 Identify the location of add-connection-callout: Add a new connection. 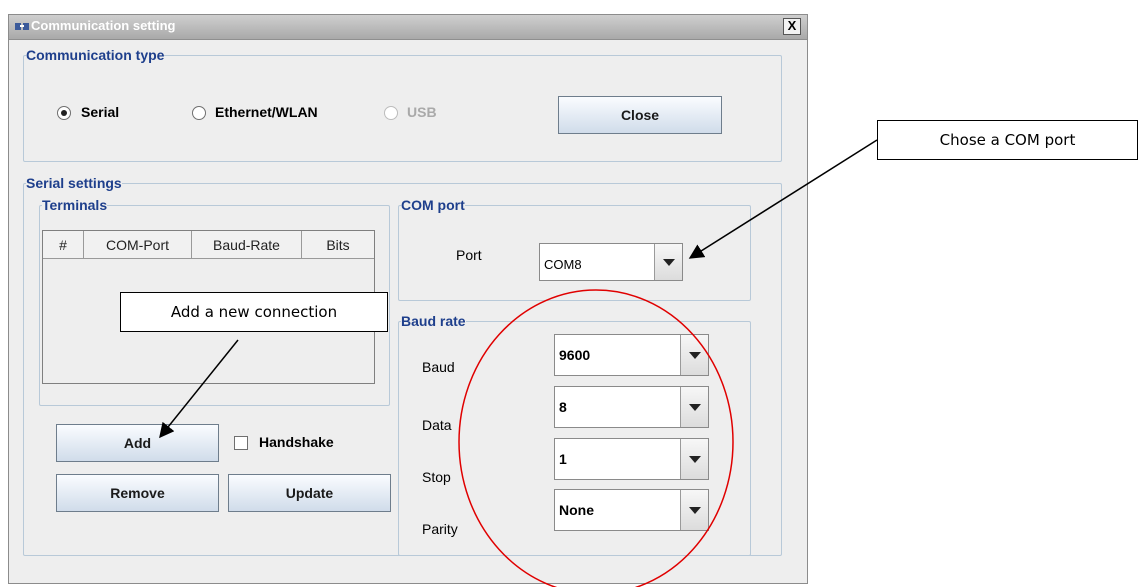
(254, 312).